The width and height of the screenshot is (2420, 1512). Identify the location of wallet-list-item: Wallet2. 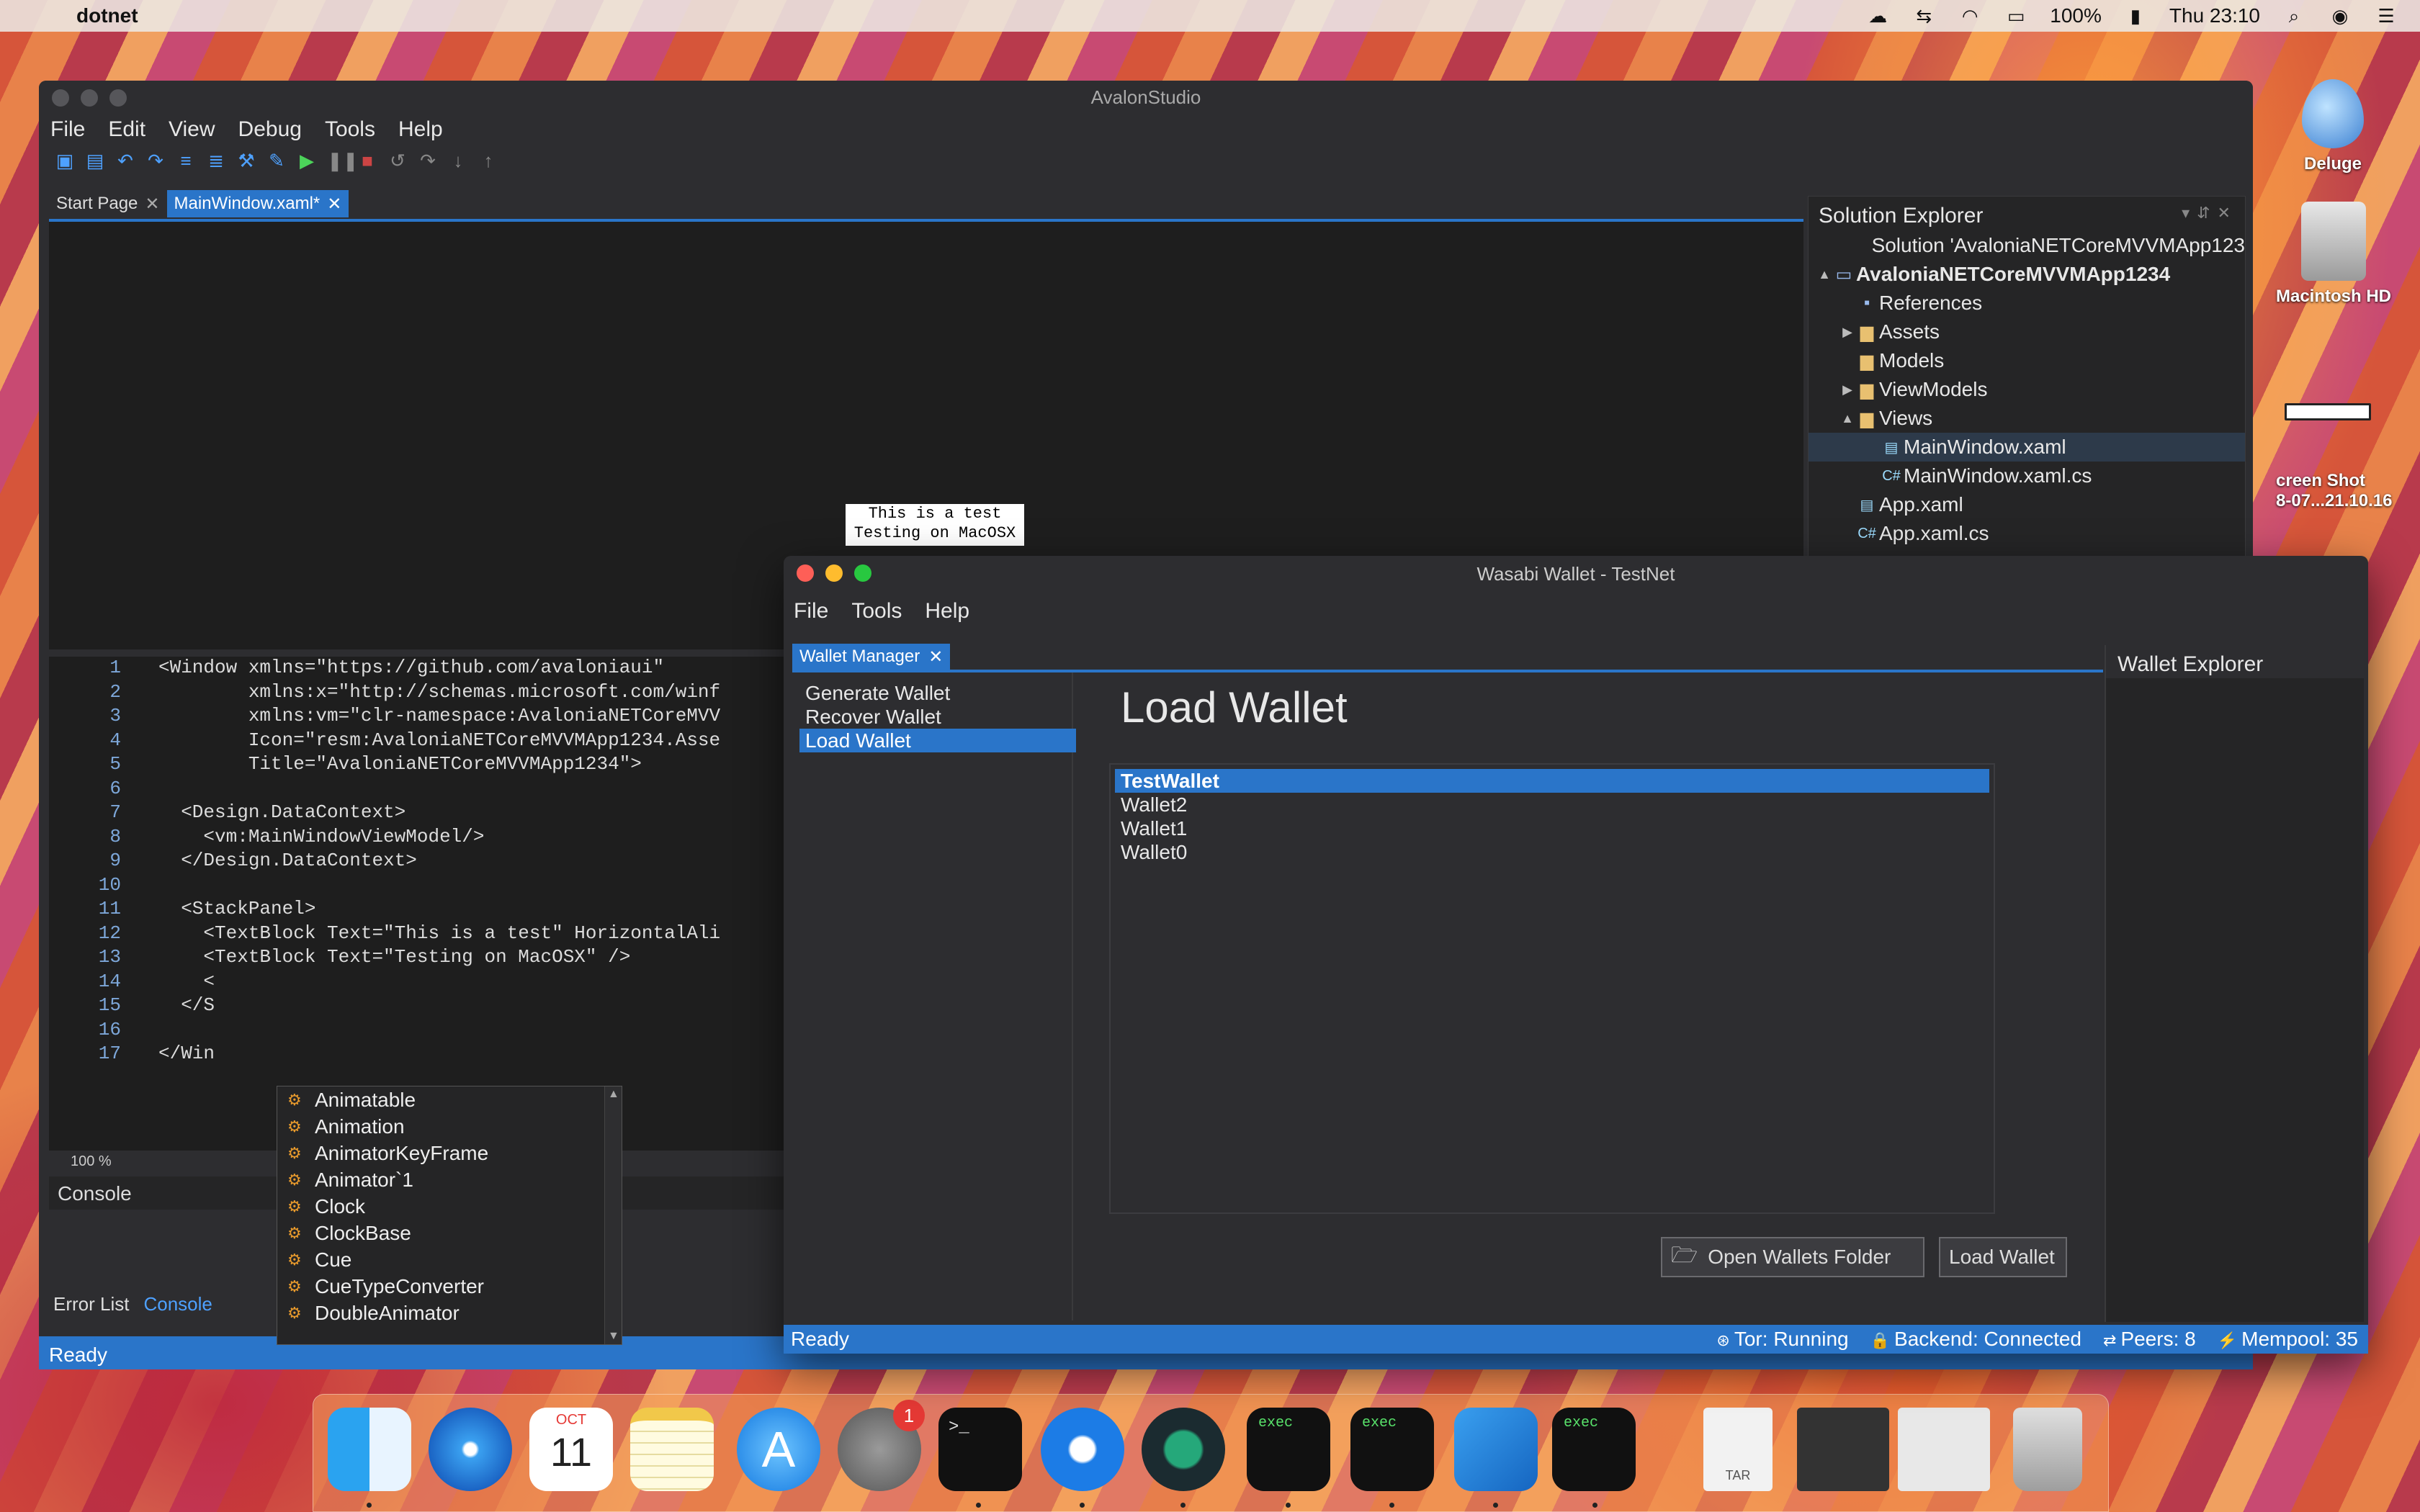
(1552, 804).